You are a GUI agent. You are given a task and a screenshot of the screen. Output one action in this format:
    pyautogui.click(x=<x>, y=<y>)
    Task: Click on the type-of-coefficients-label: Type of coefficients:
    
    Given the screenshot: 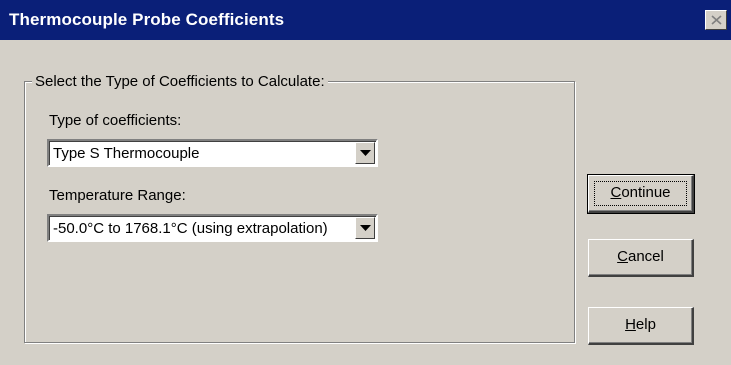 What is the action you would take?
    pyautogui.click(x=115, y=120)
    